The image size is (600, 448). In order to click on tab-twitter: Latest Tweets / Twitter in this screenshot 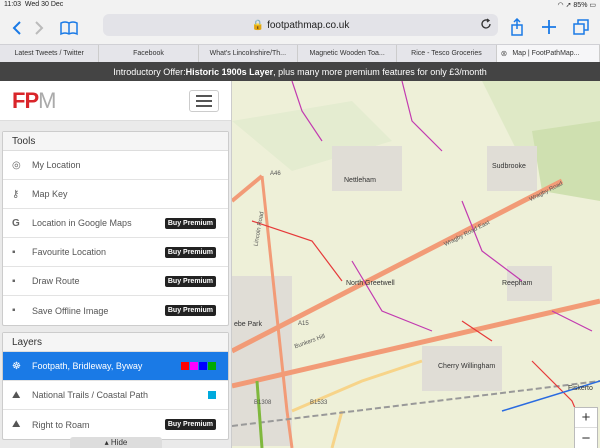, I will do `click(50, 53)`.